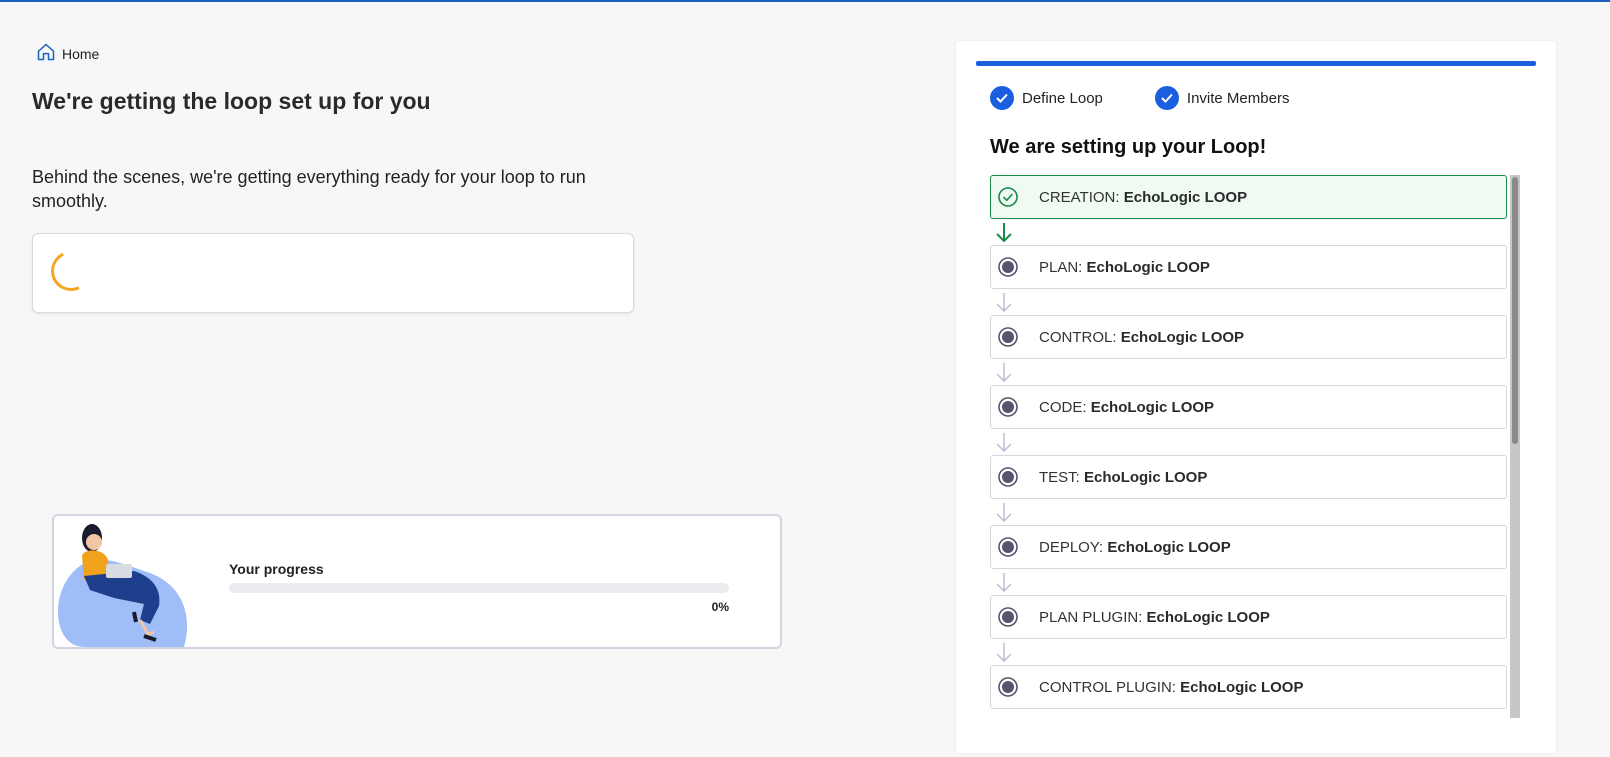 The width and height of the screenshot is (1610, 757). What do you see at coordinates (276, 569) in the screenshot?
I see `progress-label: Your progress` at bounding box center [276, 569].